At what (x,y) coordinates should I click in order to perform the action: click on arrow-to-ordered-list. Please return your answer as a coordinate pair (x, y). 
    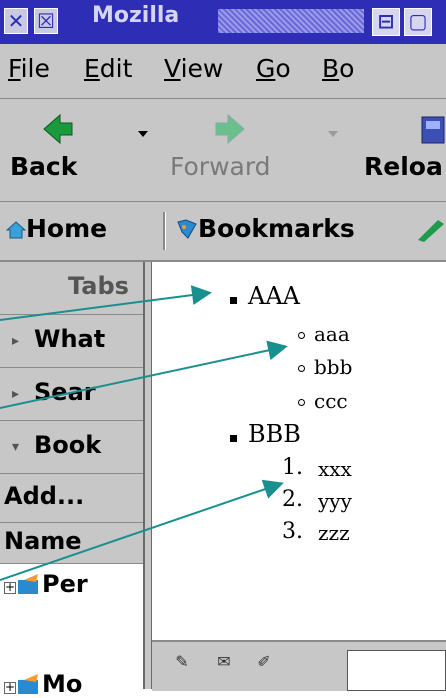
    Looking at the image, I should click on (142, 530).